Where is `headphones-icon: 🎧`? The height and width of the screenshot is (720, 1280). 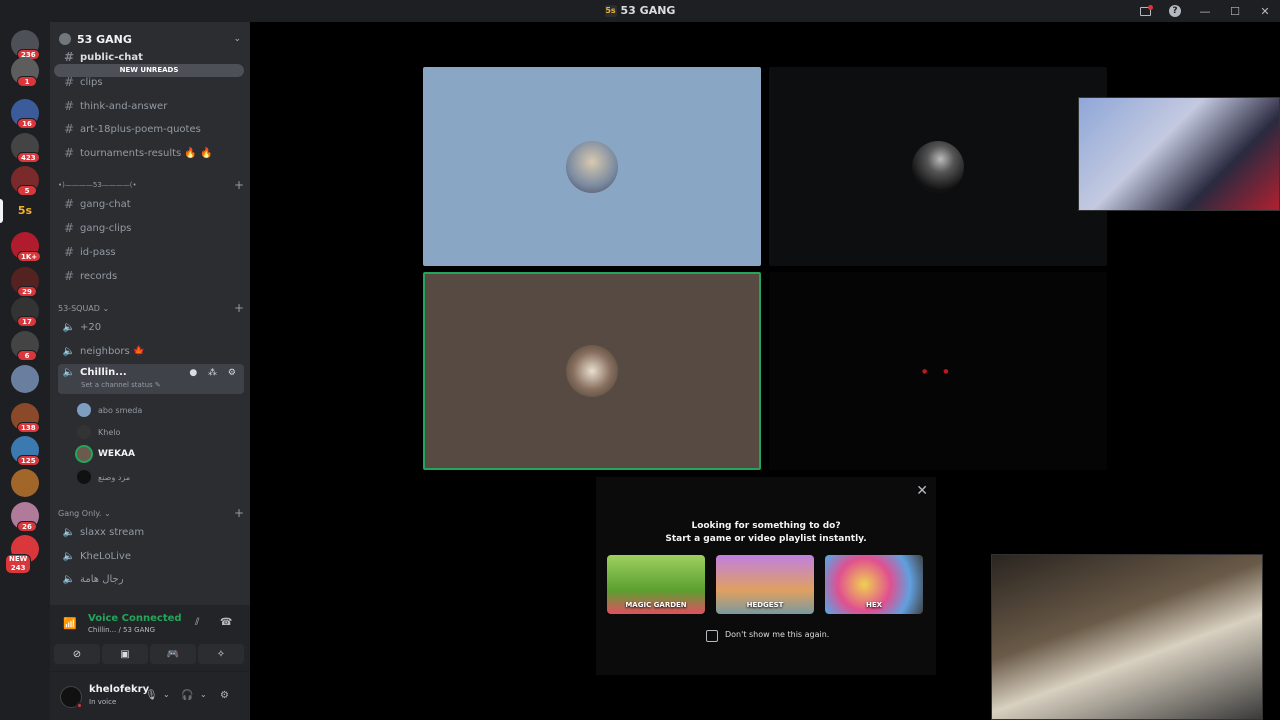
headphones-icon: 🎧 is located at coordinates (187, 695).